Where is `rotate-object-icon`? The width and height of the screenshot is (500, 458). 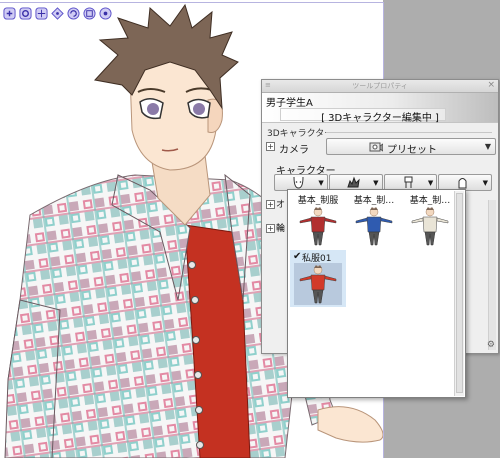 rotate-object-icon is located at coordinates (73, 13).